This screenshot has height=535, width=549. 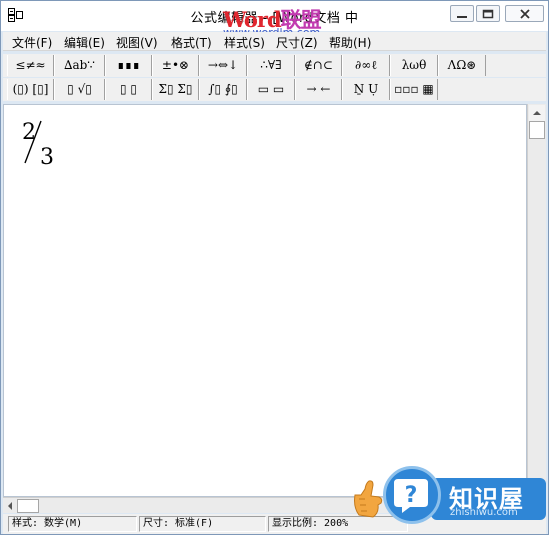 I want to click on minimize-button, so click(x=462, y=13).